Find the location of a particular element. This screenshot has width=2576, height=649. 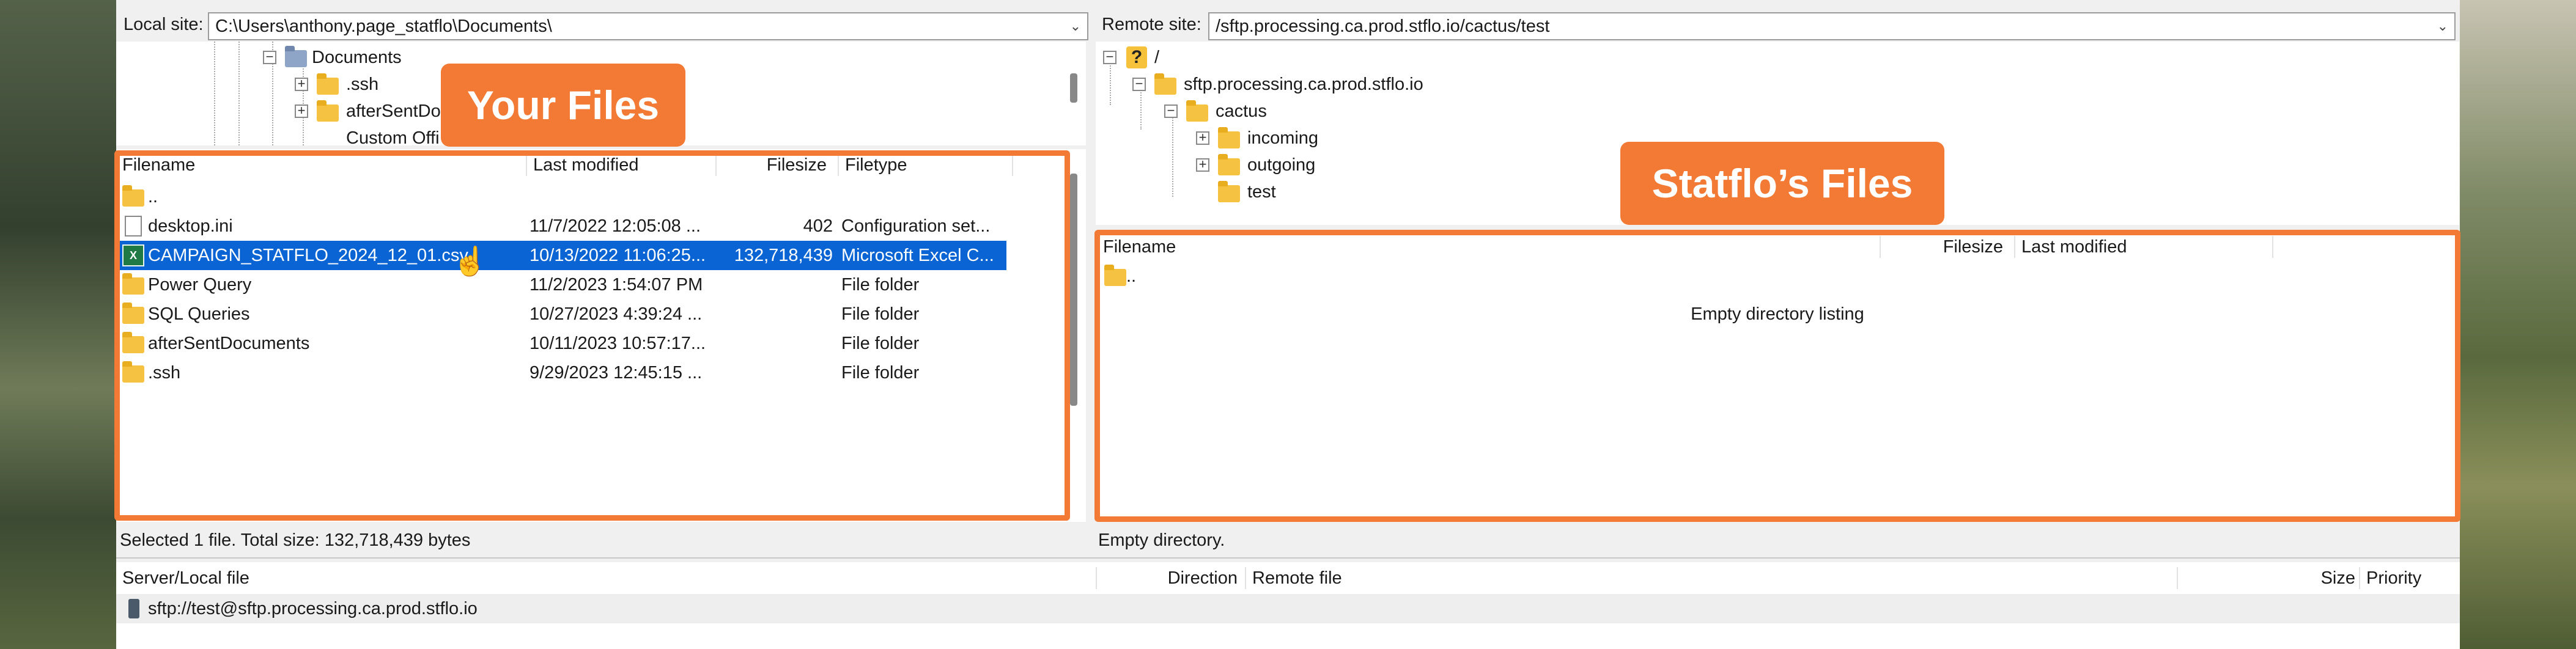

tree-label: .ssh is located at coordinates (363, 85).